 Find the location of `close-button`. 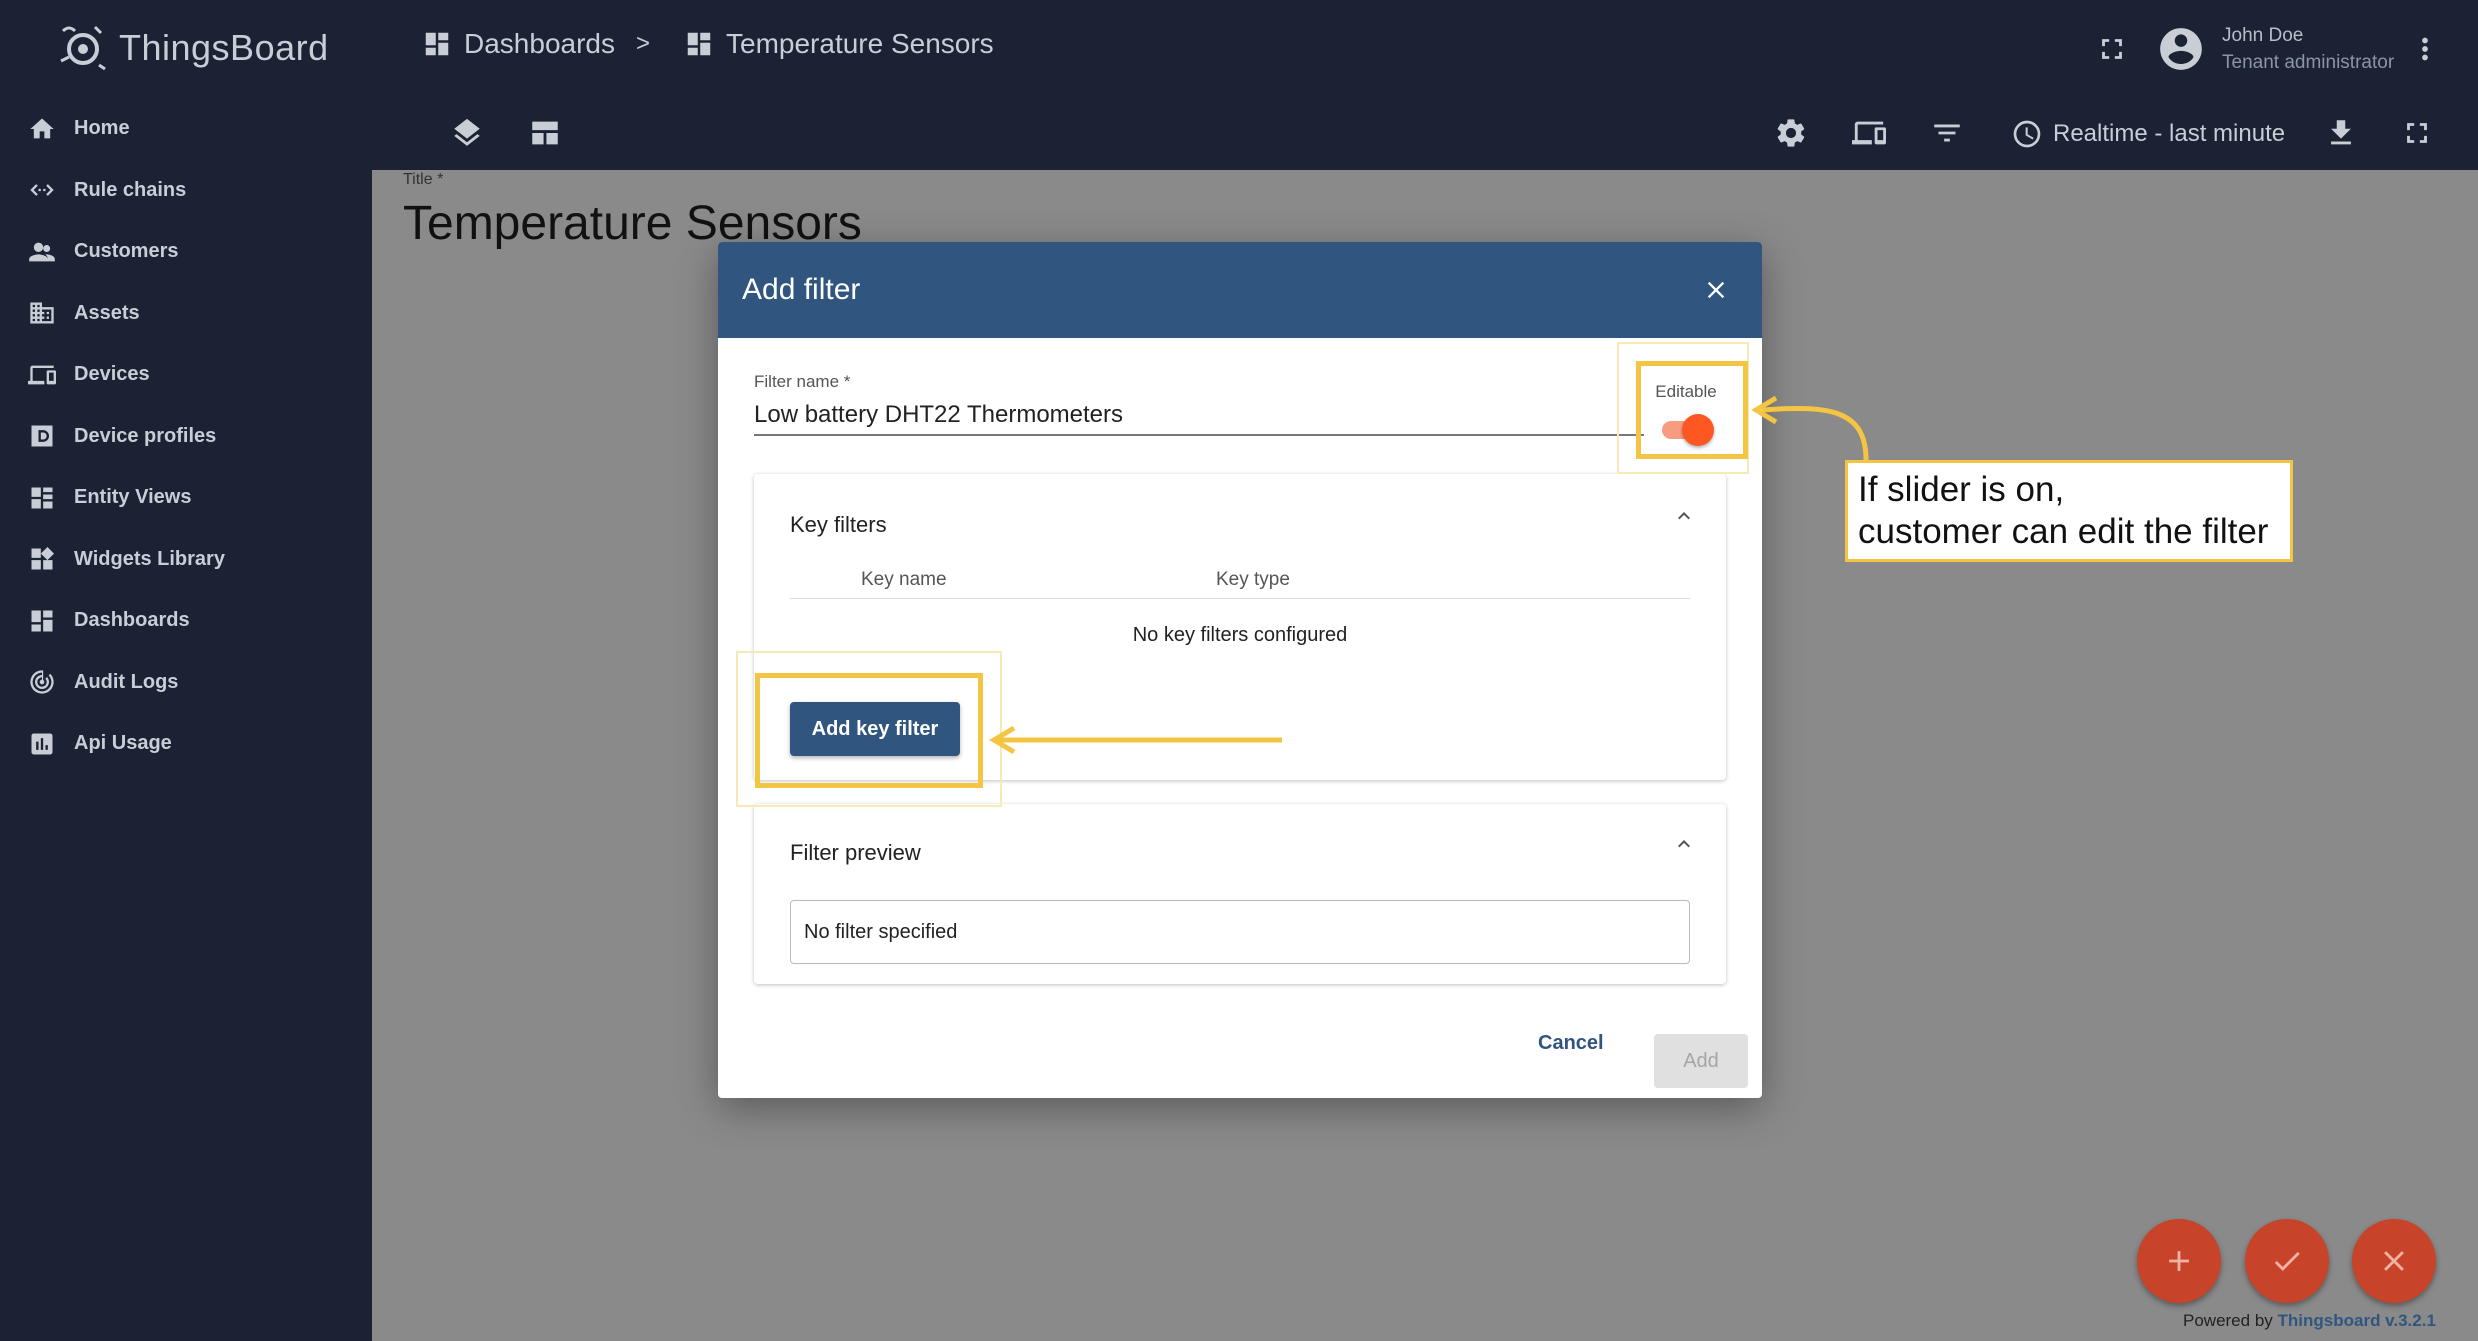

close-button is located at coordinates (1716, 290).